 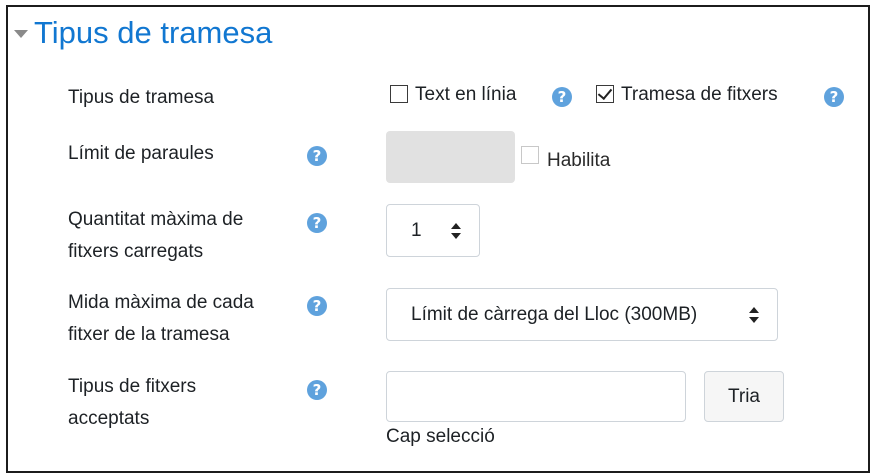 I want to click on max-files-label-line2: fitxers carregats, so click(x=136, y=251).